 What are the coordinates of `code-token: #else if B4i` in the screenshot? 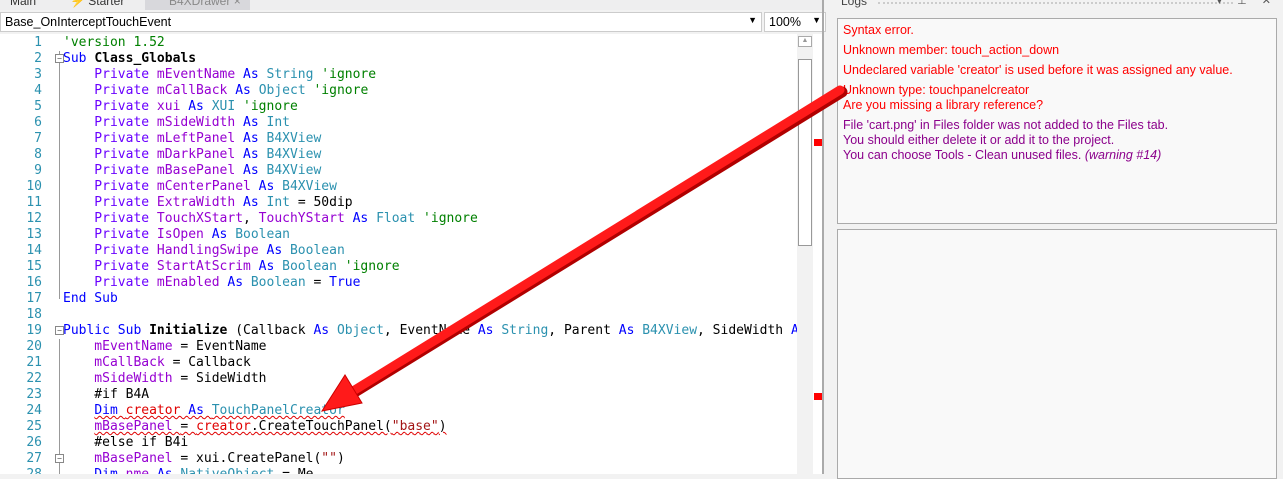 It's located at (126, 442).